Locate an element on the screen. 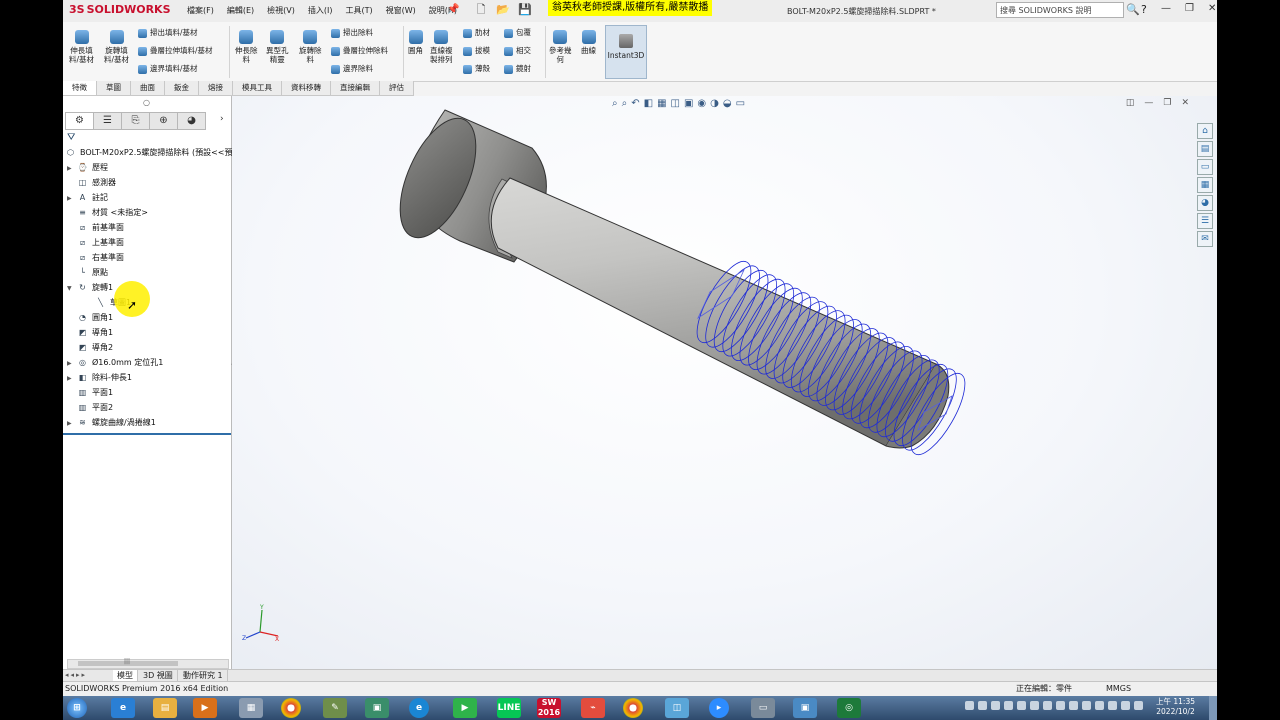 Image resolution: width=1280 pixels, height=720 pixels. paint-icon: ✎ is located at coordinates (335, 708).